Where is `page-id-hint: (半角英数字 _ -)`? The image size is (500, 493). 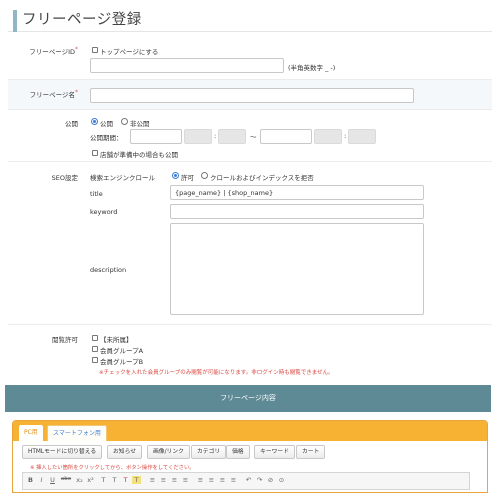
page-id-hint: (半角英数字 _ -) is located at coordinates (312, 68).